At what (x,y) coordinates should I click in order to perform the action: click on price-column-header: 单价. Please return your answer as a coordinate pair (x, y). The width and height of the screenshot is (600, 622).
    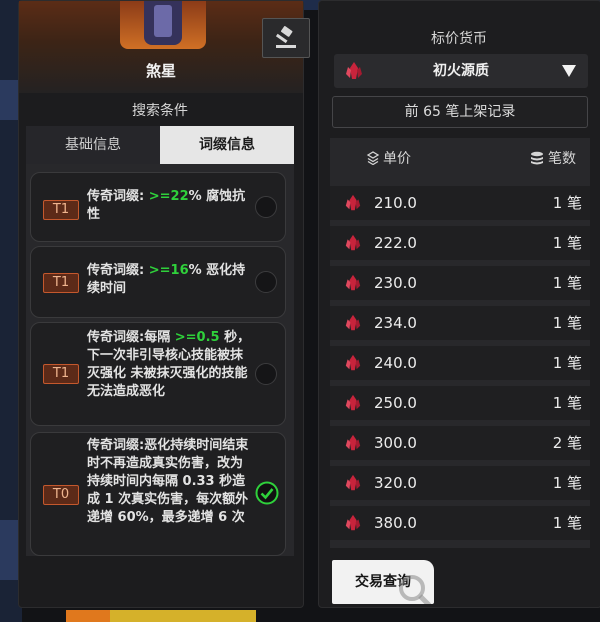
    Looking at the image, I should click on (388, 158).